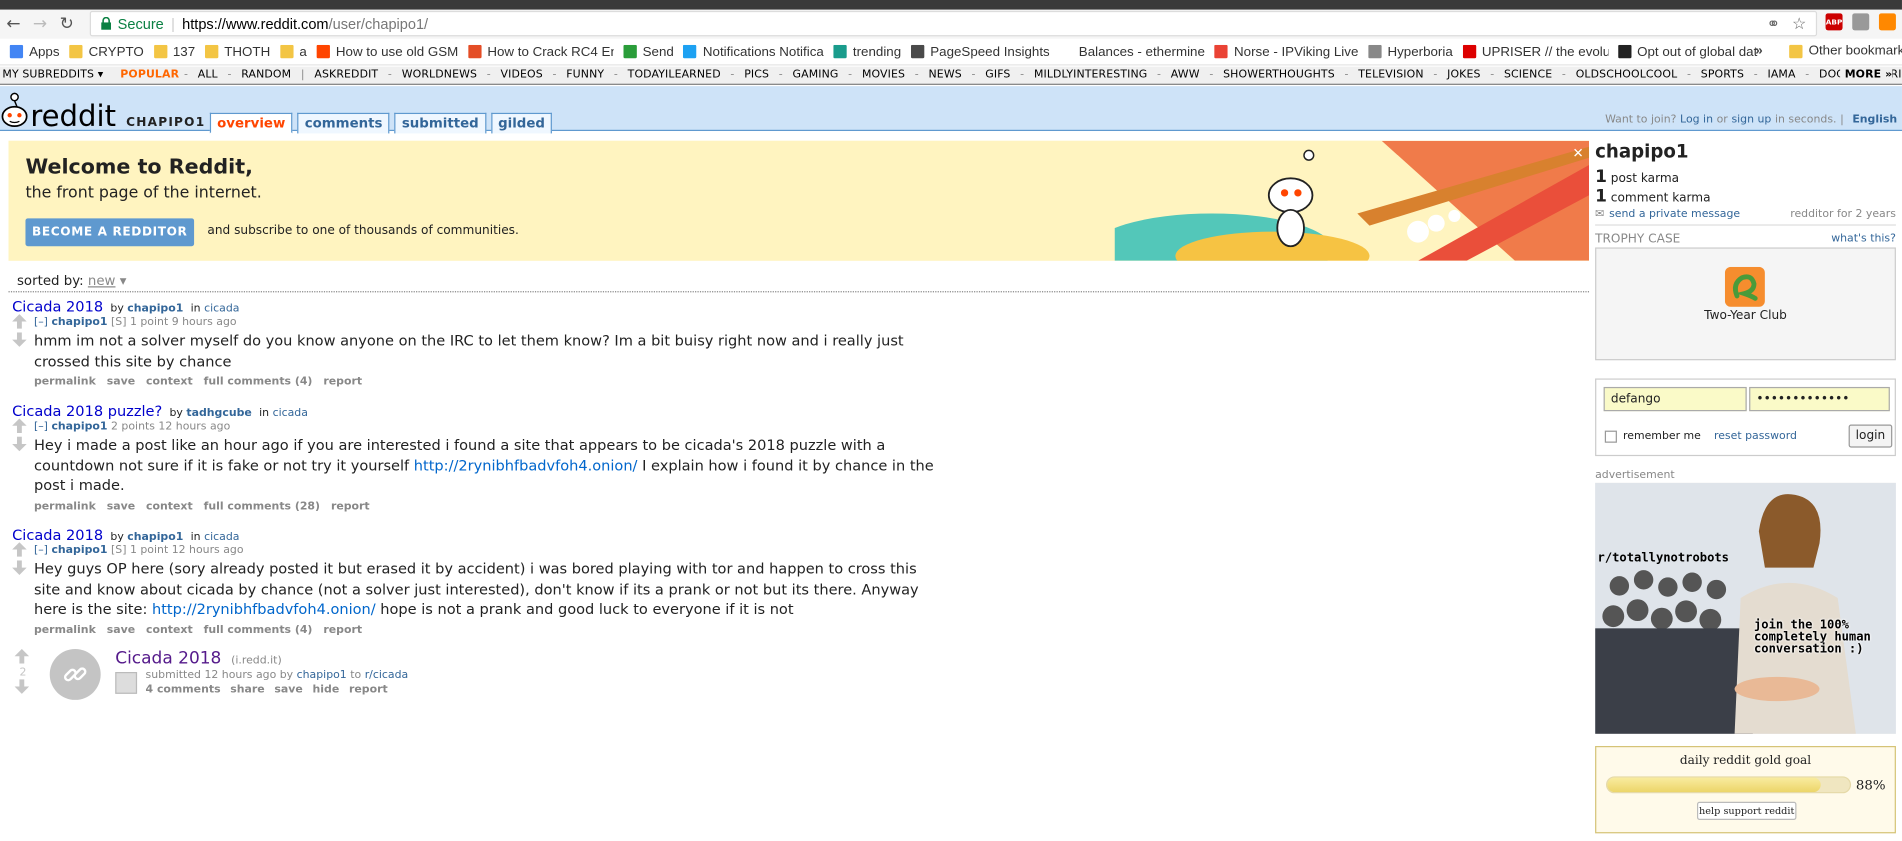 The height and width of the screenshot is (841, 1902). I want to click on expando-play-icon, so click(126, 683).